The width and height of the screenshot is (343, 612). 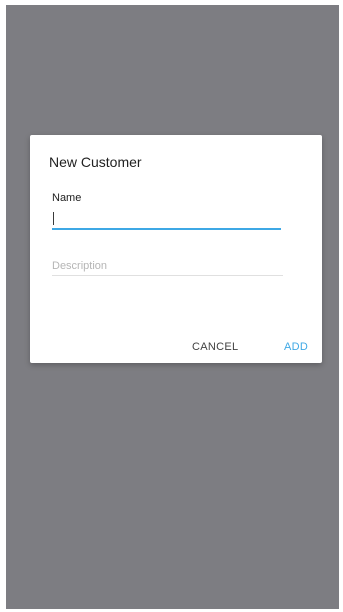 I want to click on text-cursor, so click(x=53, y=218).